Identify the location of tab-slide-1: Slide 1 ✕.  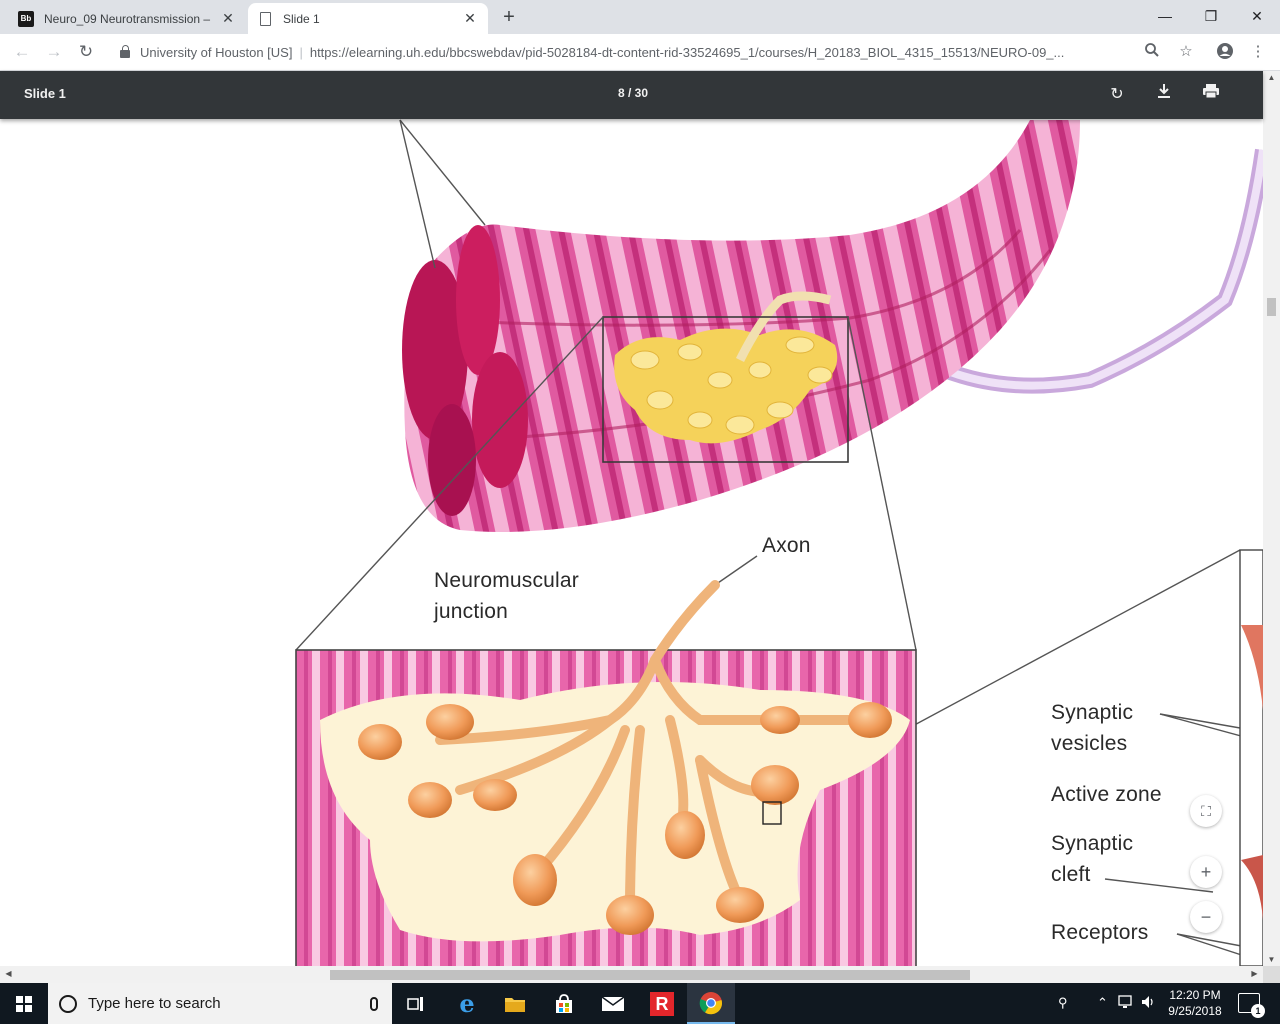
(368, 18).